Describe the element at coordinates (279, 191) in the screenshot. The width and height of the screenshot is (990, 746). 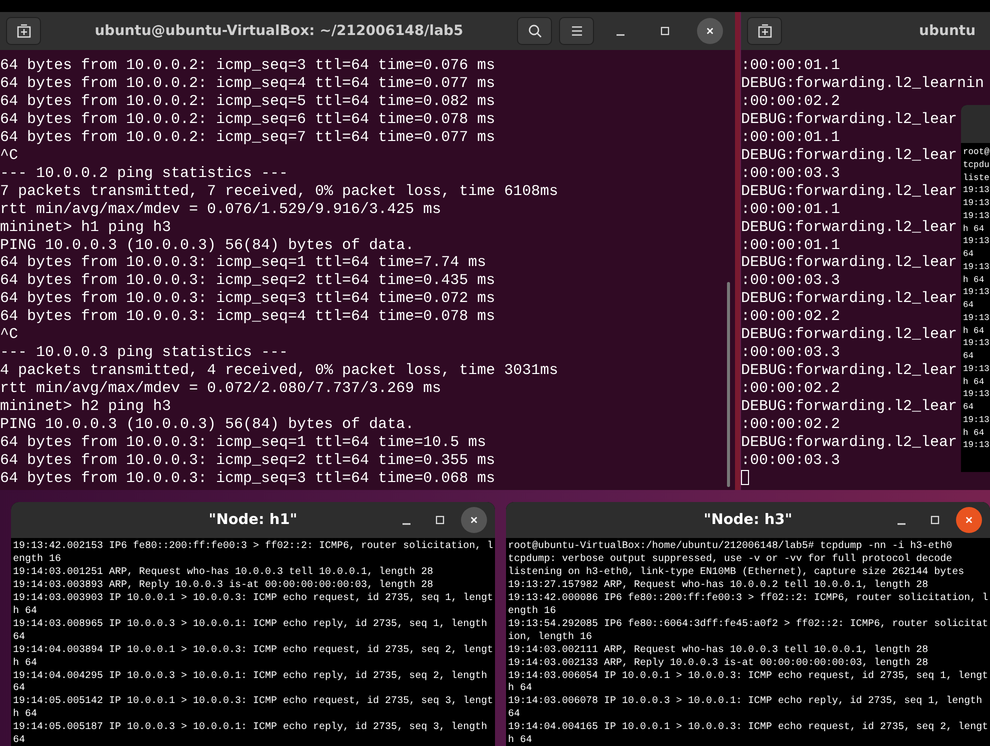
I see `terminal-line: 7 packets transmitted, 7 received, 0% packet loss, time 6108ms` at that location.